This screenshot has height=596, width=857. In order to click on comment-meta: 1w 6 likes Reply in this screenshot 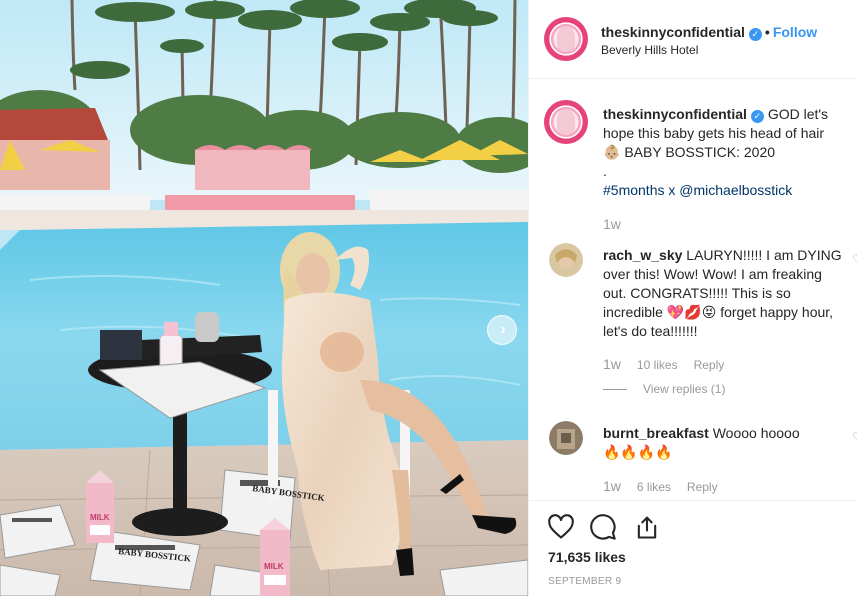, I will do `click(660, 486)`.